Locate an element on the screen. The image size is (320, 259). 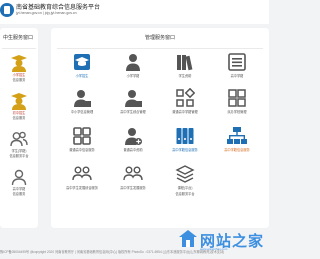
primary-enrollment-mgmt-tile: 小学招生 is located at coordinates (82, 65).